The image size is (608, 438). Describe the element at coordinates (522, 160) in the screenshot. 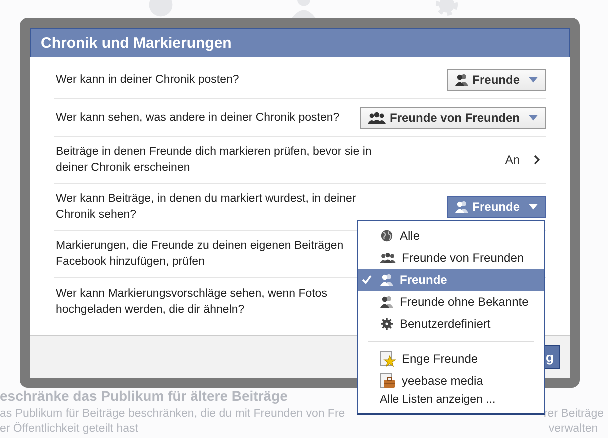

I see `review-toggle: An` at that location.